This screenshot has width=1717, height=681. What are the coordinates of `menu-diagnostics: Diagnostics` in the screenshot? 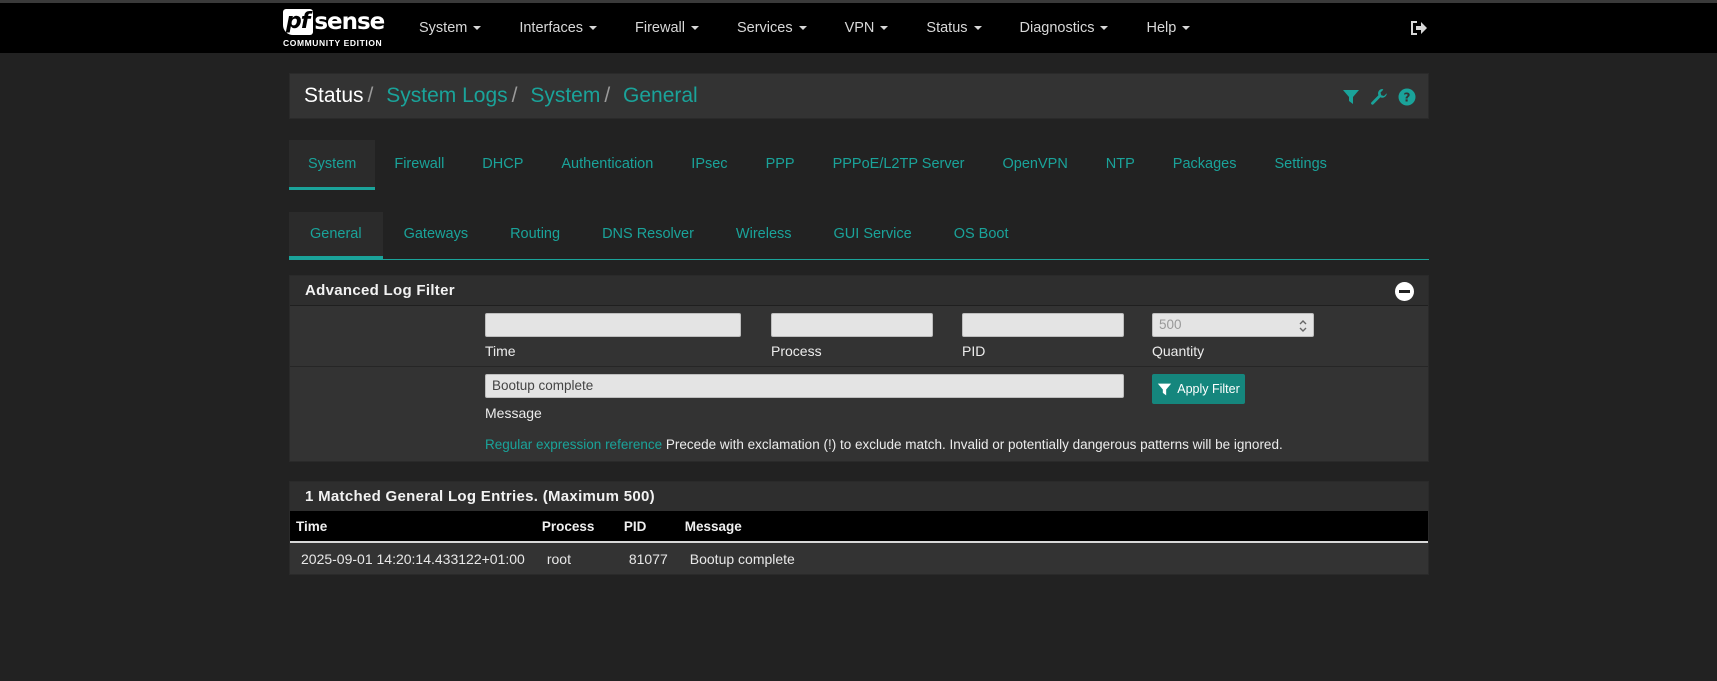 It's located at (1064, 28).